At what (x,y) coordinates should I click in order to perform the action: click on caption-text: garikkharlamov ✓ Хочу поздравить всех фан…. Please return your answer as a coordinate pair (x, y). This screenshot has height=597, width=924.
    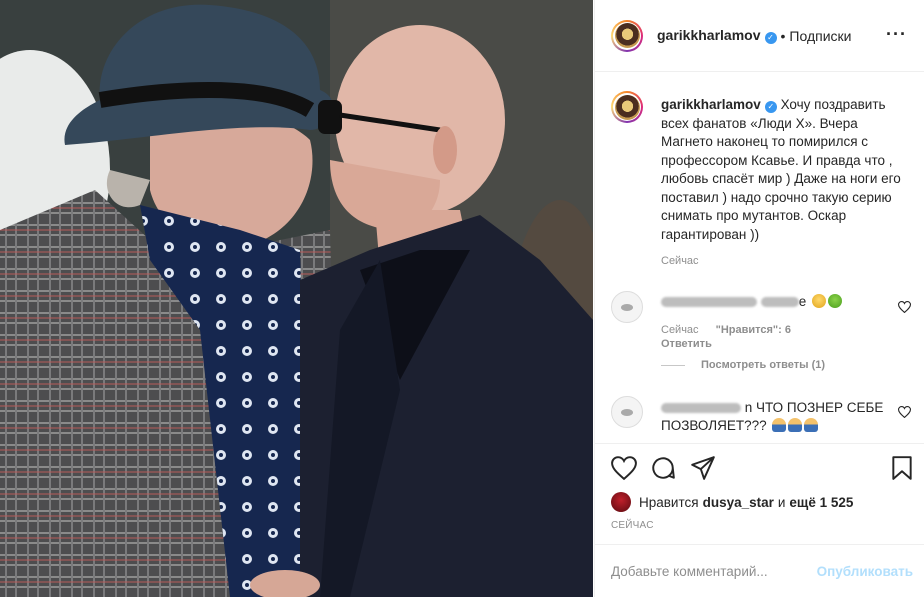
    Looking at the image, I should click on (786, 170).